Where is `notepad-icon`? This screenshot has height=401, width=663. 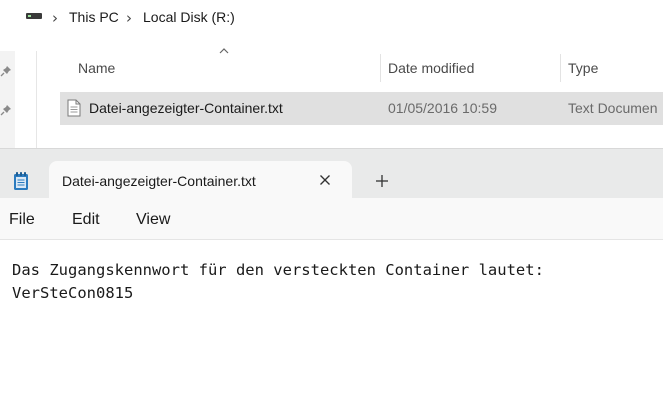
notepad-icon is located at coordinates (21, 181).